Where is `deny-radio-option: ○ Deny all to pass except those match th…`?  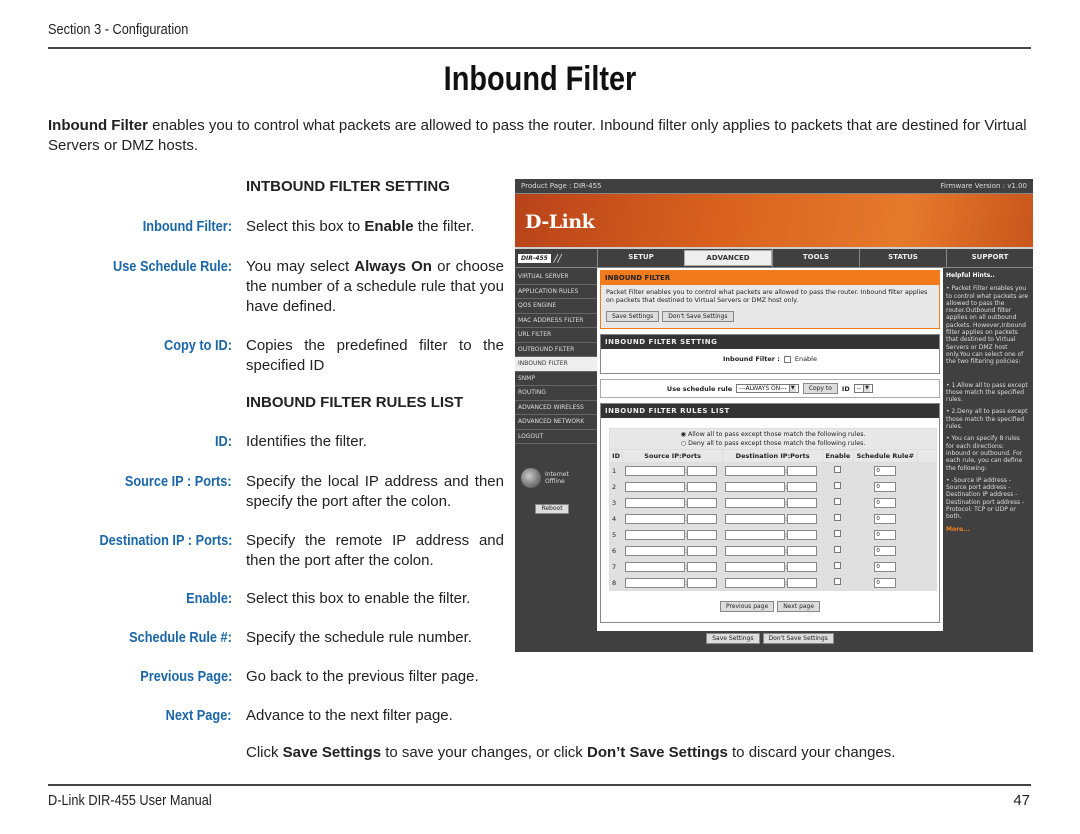 deny-radio-option: ○ Deny all to pass except those match th… is located at coordinates (773, 443).